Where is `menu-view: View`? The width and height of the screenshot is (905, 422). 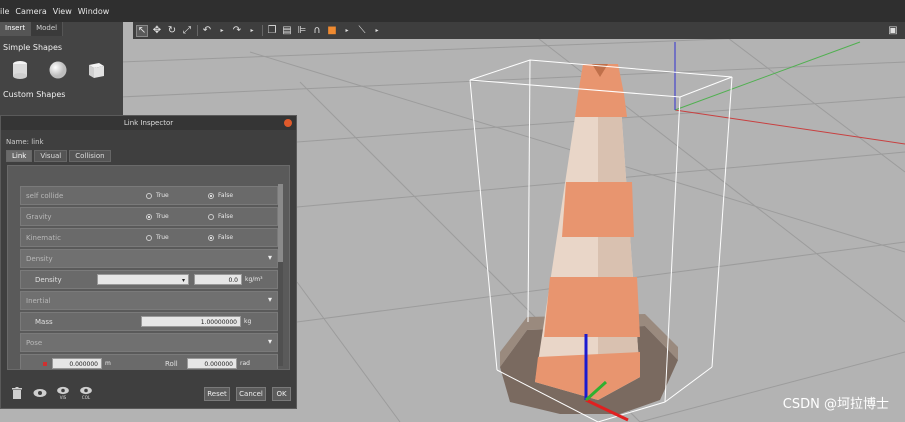
menu-view: View is located at coordinates (65, 11).